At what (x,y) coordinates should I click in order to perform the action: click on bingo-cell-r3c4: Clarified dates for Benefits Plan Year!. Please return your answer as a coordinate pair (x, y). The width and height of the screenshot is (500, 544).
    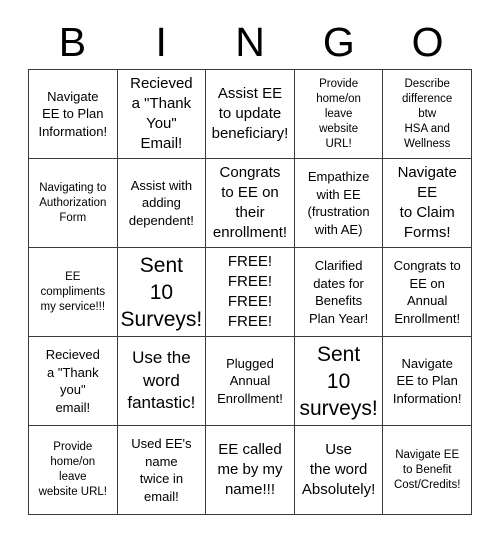
    Looking at the image, I should click on (339, 292).